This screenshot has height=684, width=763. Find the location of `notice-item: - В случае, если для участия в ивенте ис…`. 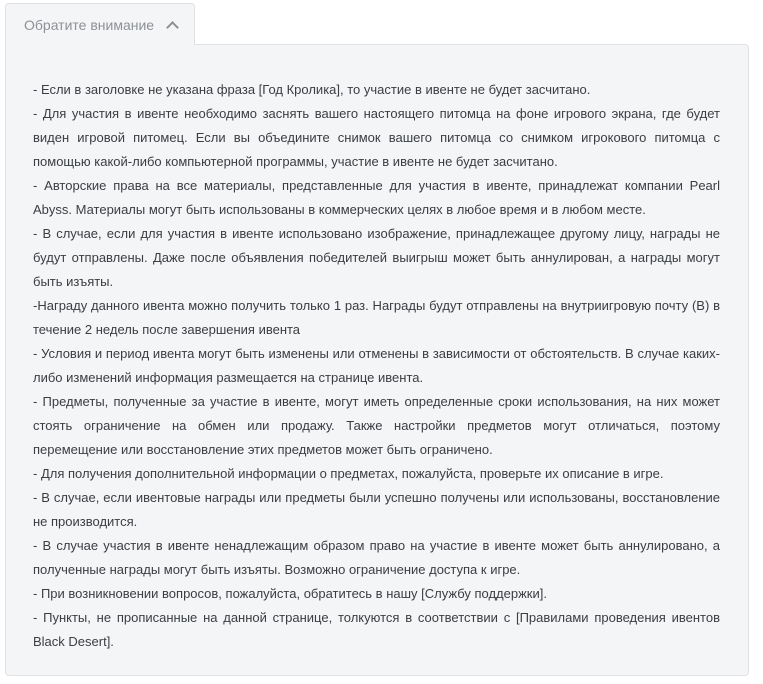

notice-item: - В случае, если для участия в ивенте ис… is located at coordinates (376, 257).